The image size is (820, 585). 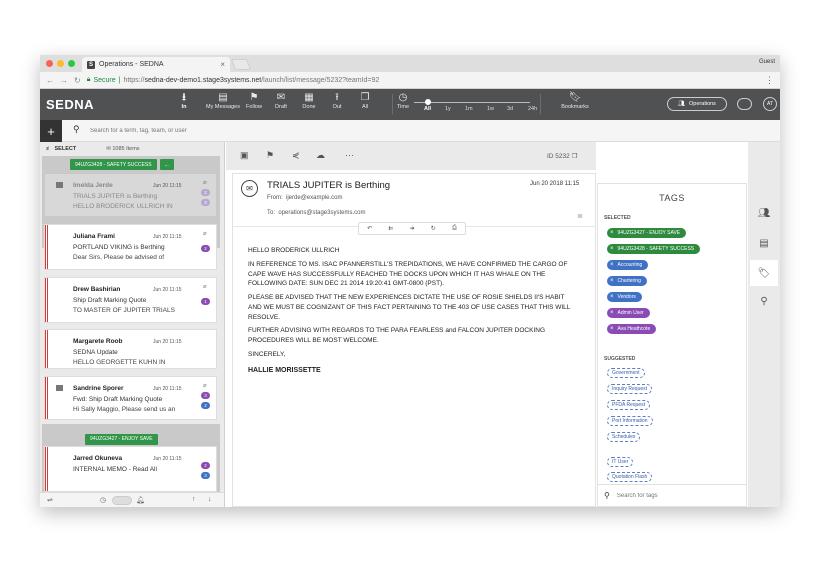 I want to click on layout-toggle-button, so click(x=744, y=104).